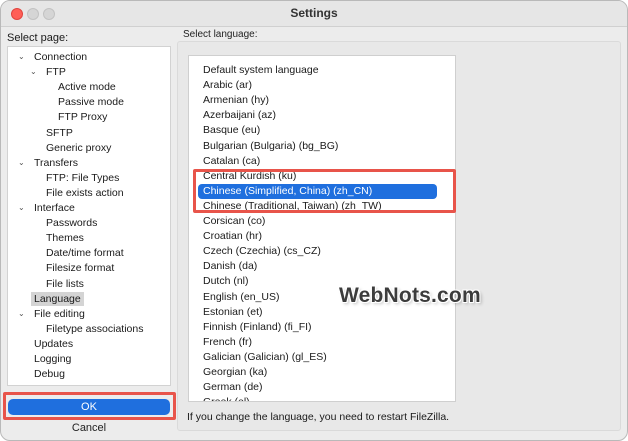  I want to click on sidebar-item-label: Active mode, so click(87, 87).